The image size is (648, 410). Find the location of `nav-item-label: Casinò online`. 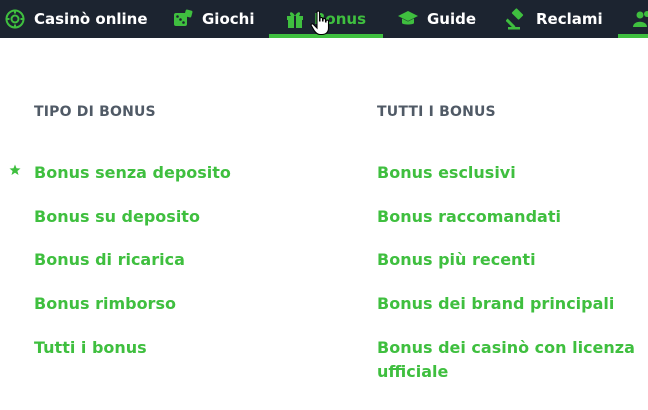

nav-item-label: Casinò online is located at coordinates (91, 19).